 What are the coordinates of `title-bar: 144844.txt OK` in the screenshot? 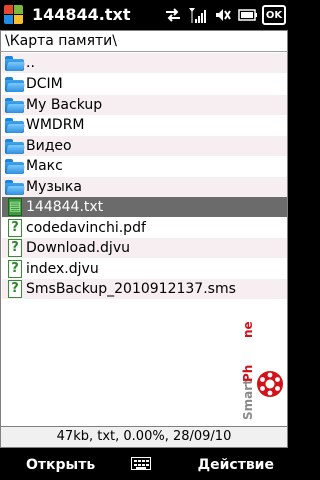 It's located at (144, 15).